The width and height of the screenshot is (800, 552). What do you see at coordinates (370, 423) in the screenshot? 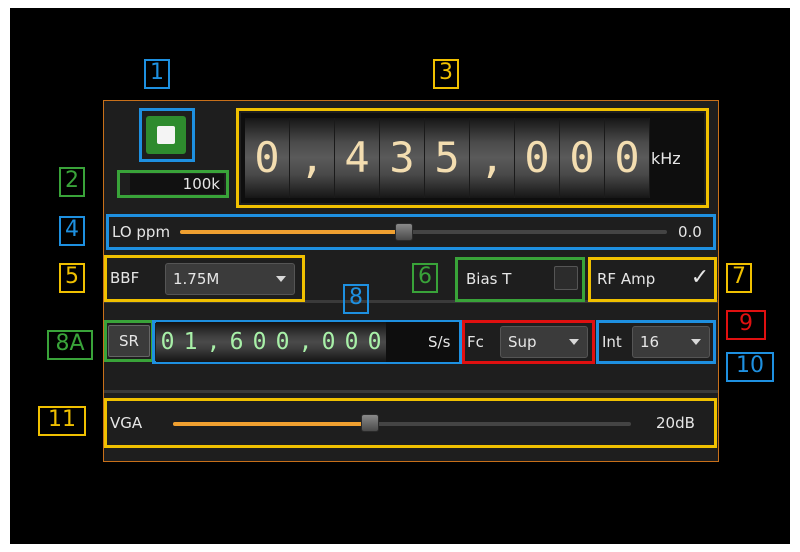
I see `vga-slider-handle` at bounding box center [370, 423].